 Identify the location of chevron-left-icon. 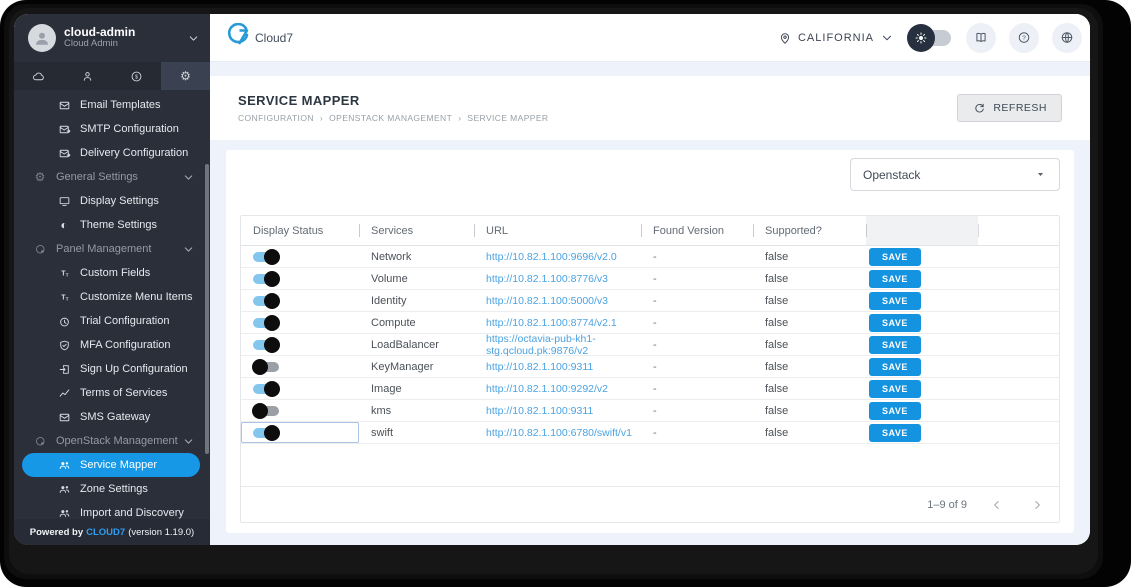
(997, 505).